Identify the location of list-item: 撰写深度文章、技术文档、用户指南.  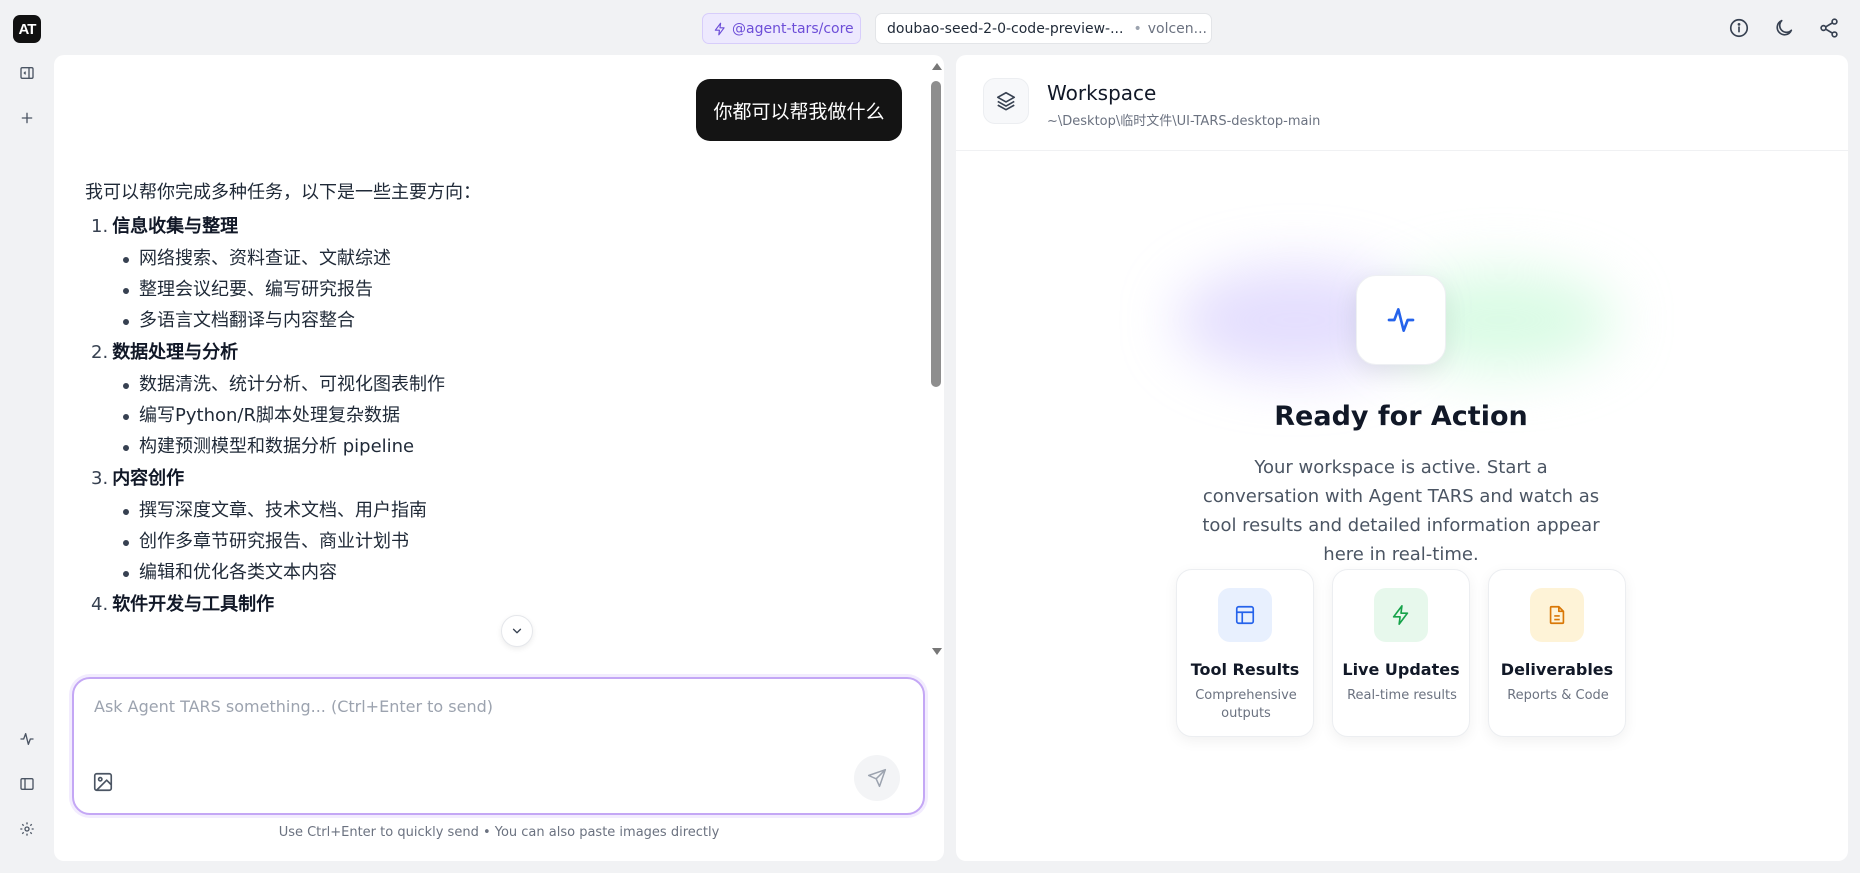
(504, 511).